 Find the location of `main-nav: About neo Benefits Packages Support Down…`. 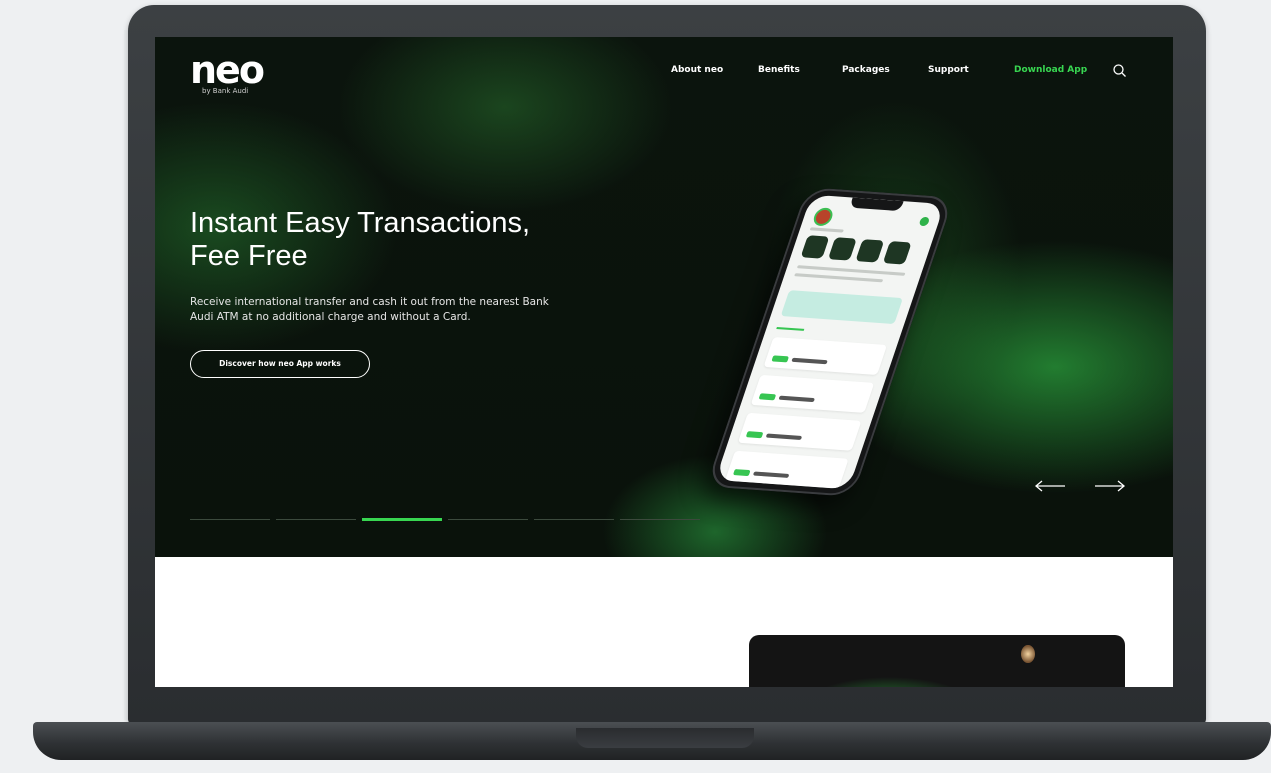

main-nav: About neo Benefits Packages Support Down… is located at coordinates (664, 75).